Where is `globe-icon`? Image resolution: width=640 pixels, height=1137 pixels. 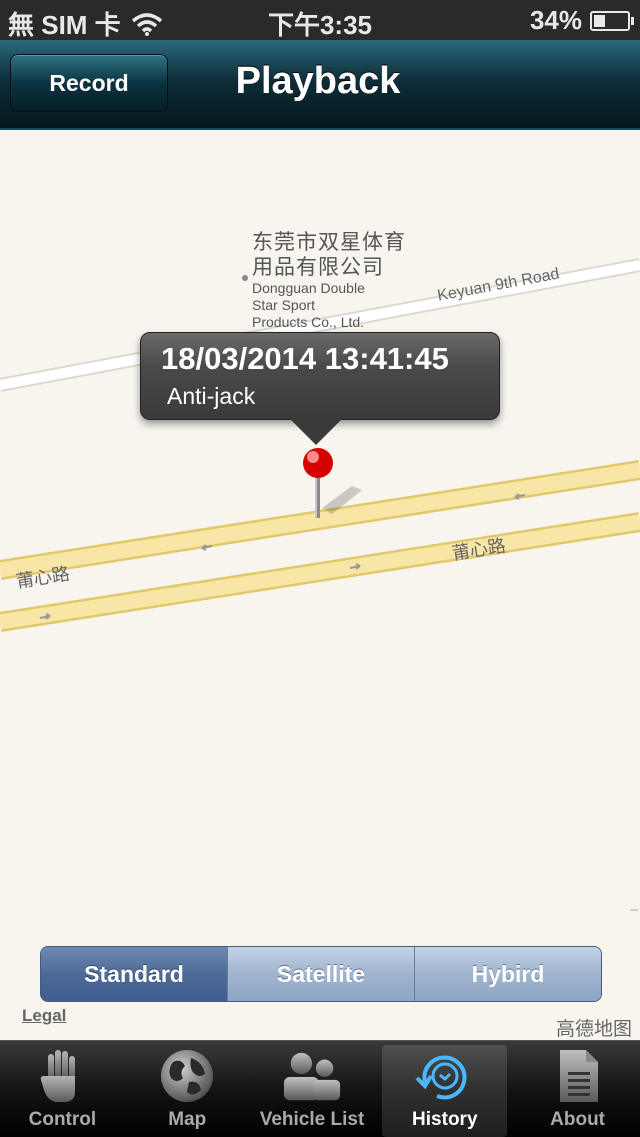 globe-icon is located at coordinates (187, 1076).